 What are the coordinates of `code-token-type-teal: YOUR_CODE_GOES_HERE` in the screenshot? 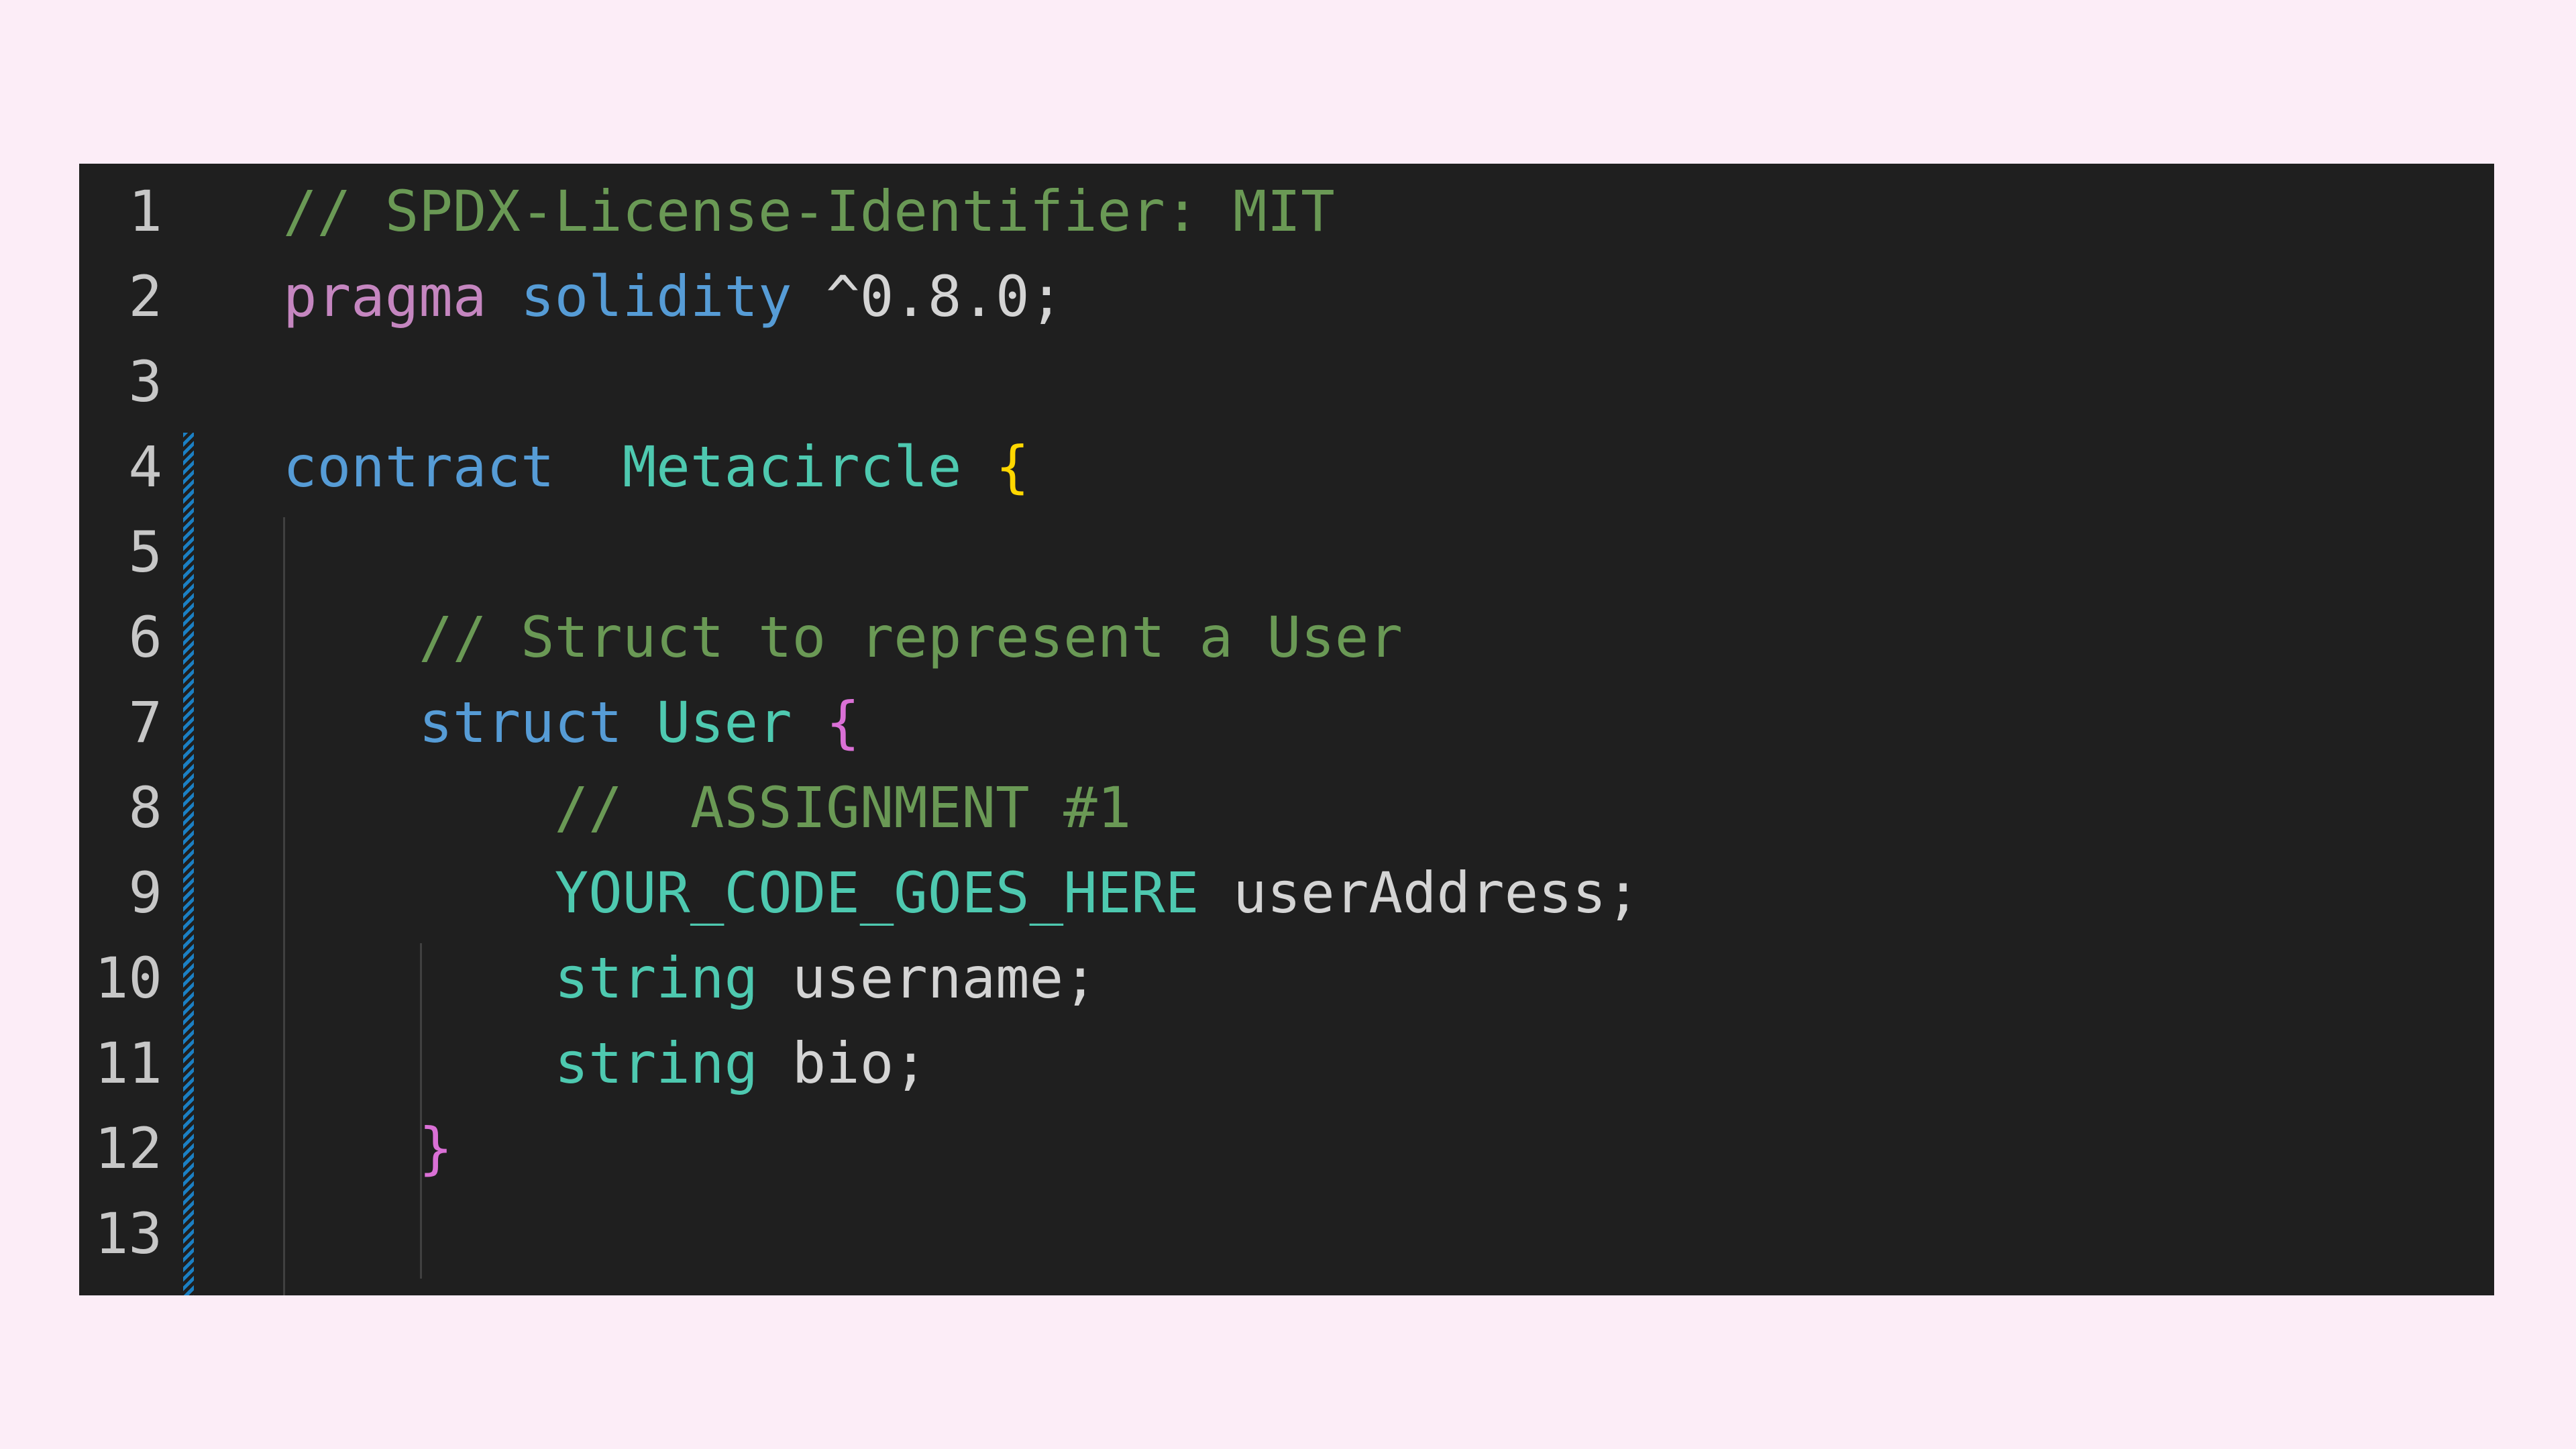 It's located at (876, 893).